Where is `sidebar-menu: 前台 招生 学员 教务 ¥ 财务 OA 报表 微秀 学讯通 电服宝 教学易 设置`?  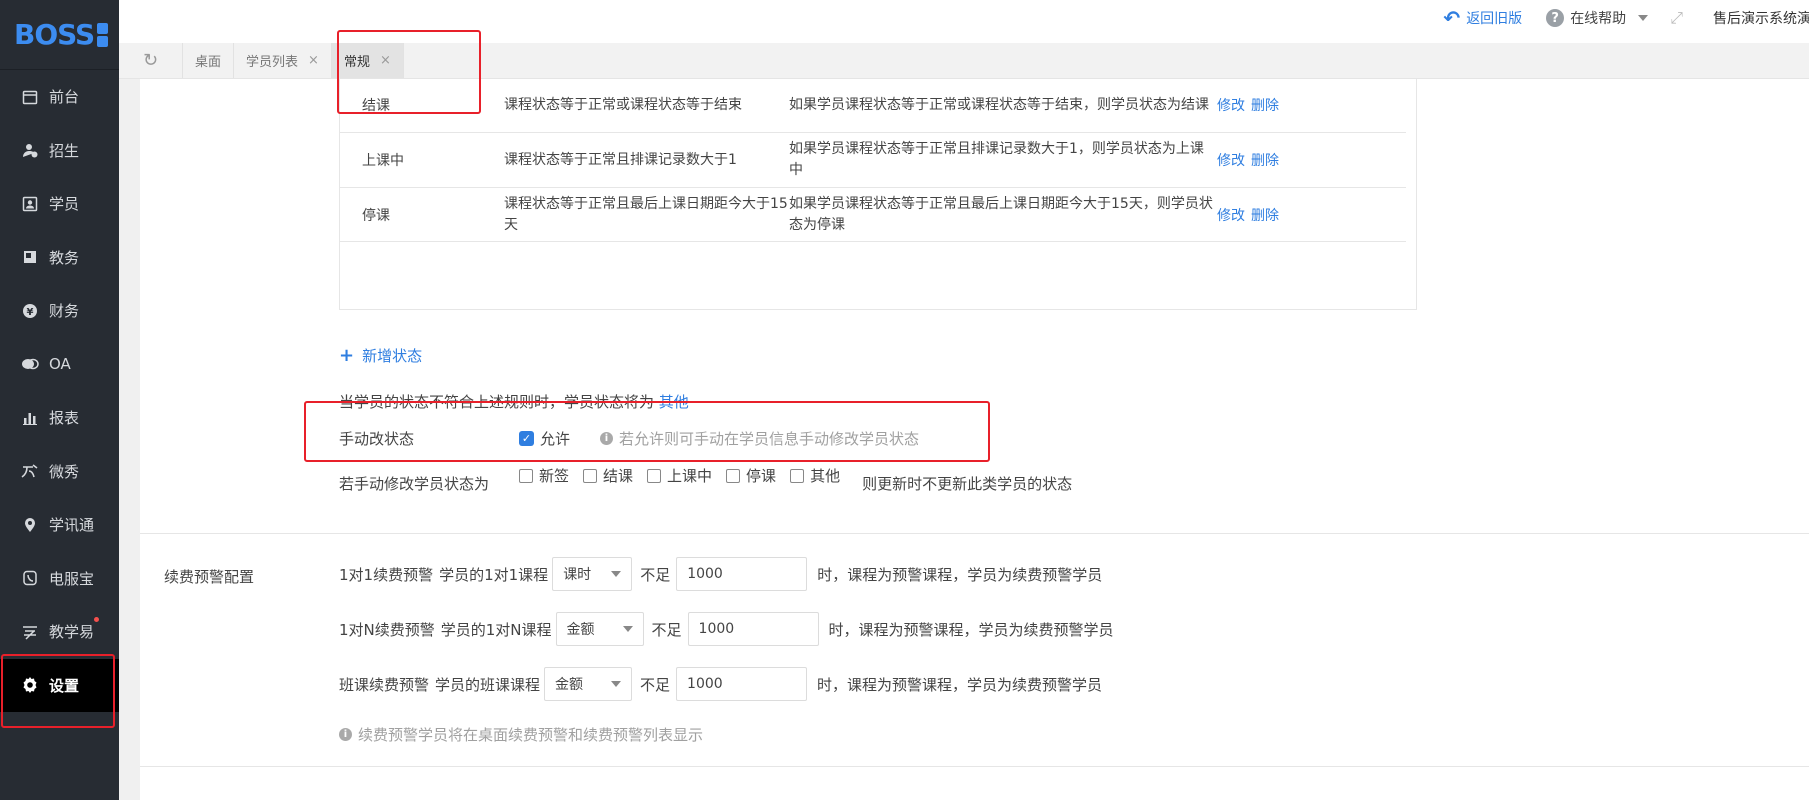 sidebar-menu: 前台 招生 学员 教务 ¥ 财务 OA 报表 微秀 学讯通 电服宝 教学易 设置 is located at coordinates (59, 391).